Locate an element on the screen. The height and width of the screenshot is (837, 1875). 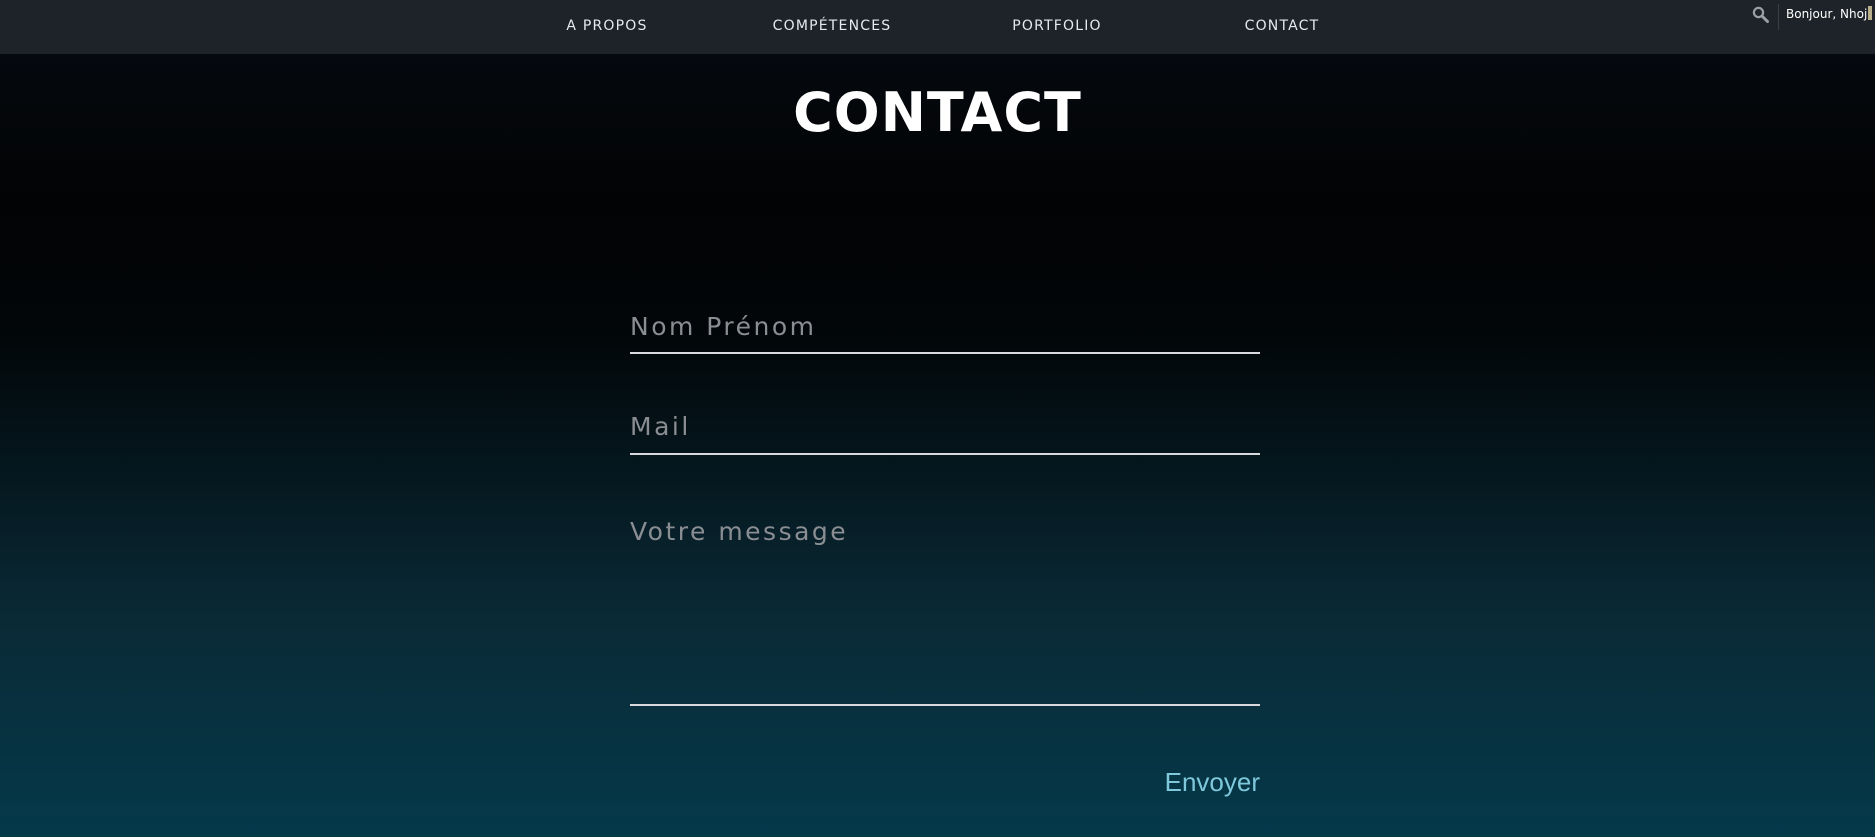
search-icon is located at coordinates (1761, 15).